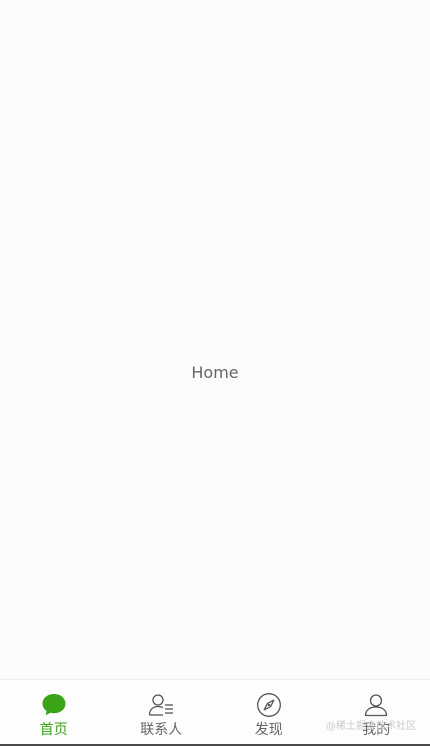  I want to click on tab-contacts: 联系人, so click(162, 712).